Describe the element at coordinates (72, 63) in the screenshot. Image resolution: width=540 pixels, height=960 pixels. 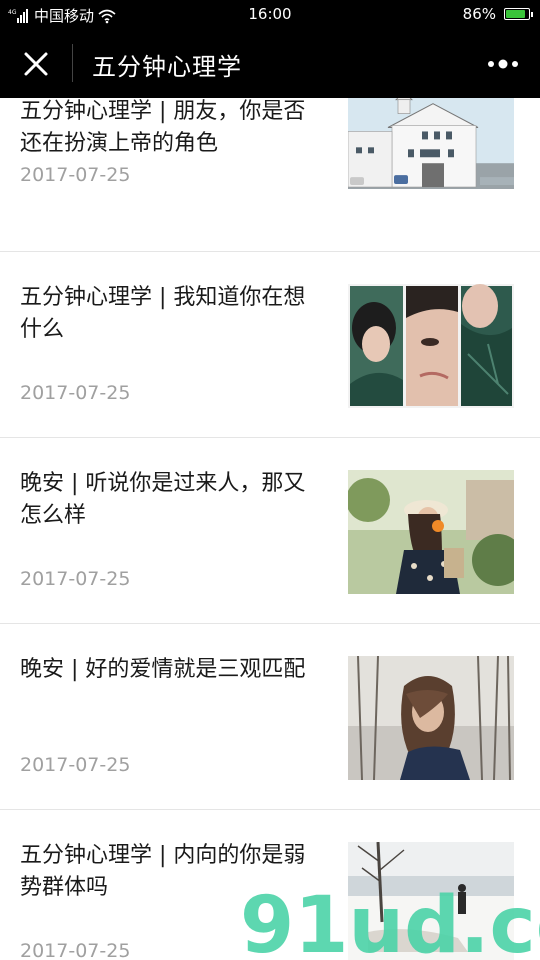
I see `nav-divider` at that location.